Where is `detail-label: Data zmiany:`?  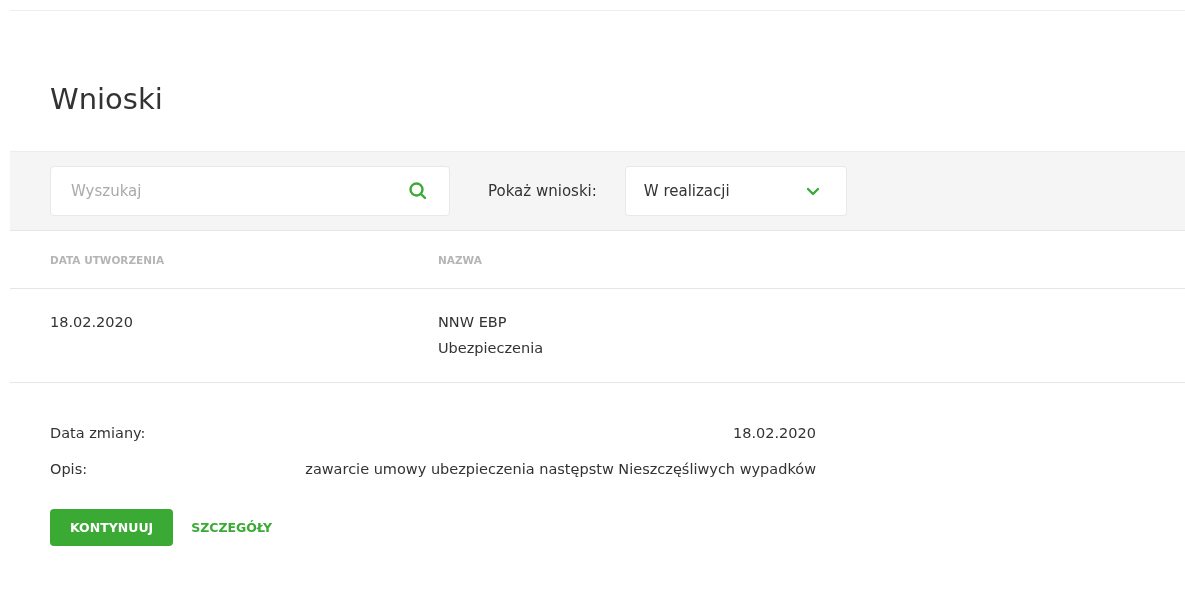
detail-label: Data zmiany: is located at coordinates (98, 433).